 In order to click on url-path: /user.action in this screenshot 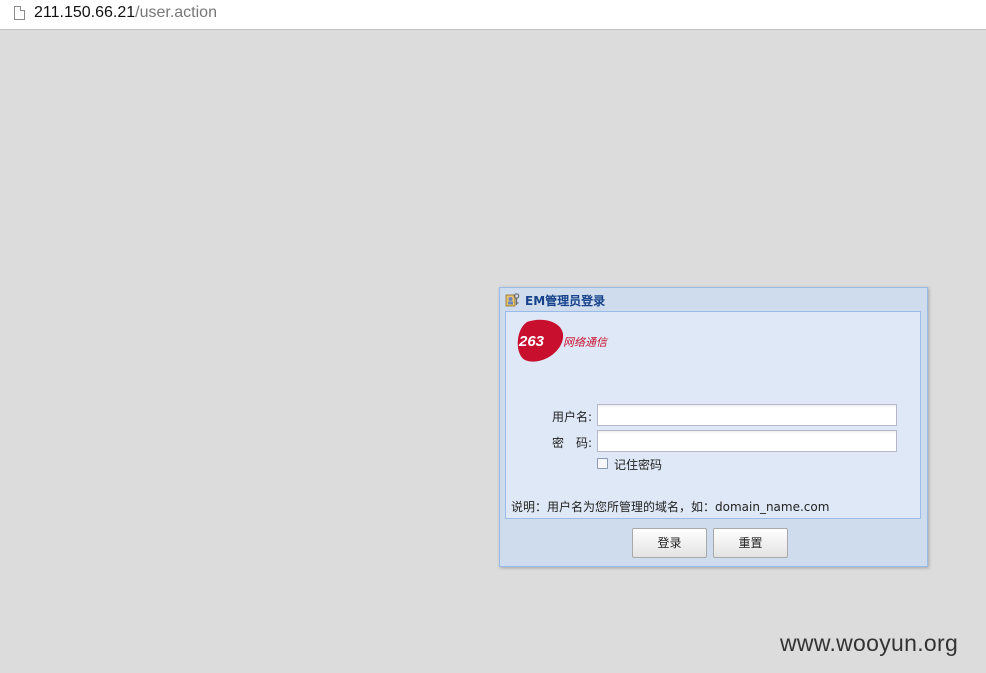, I will do `click(176, 12)`.